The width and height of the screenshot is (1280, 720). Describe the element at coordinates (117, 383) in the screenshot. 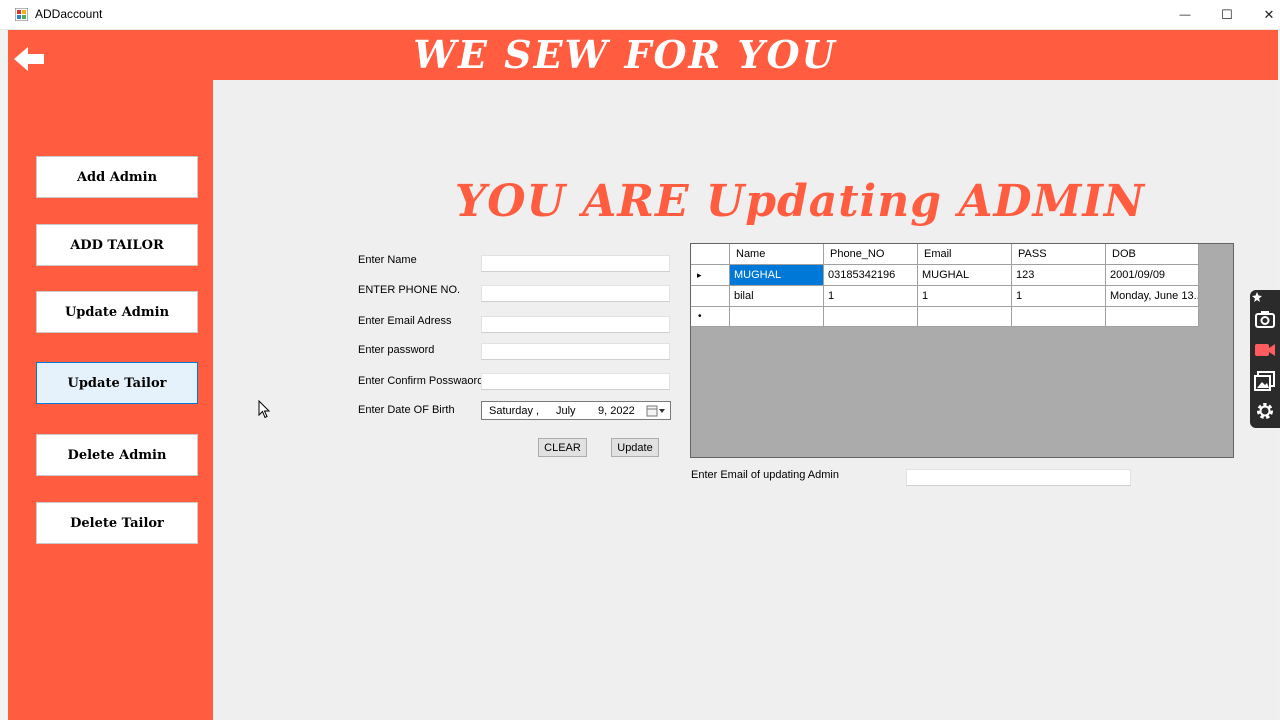

I see `update-tailor-button: Update Tailor` at that location.